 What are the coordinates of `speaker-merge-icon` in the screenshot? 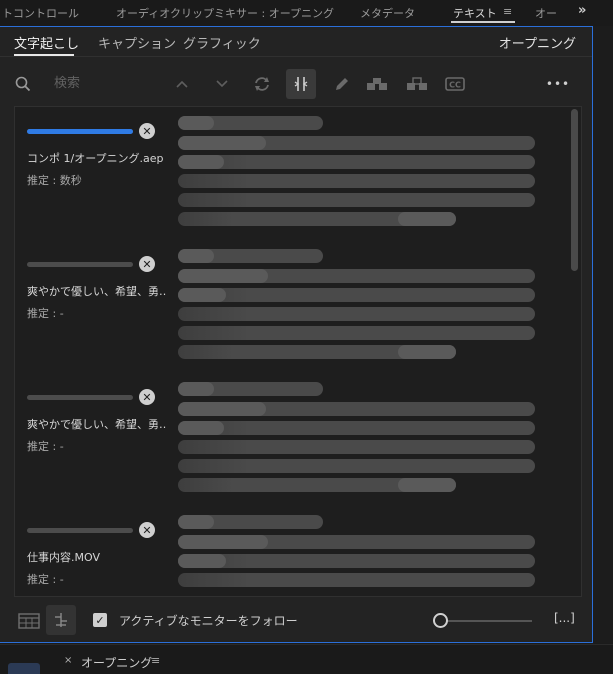 It's located at (377, 84).